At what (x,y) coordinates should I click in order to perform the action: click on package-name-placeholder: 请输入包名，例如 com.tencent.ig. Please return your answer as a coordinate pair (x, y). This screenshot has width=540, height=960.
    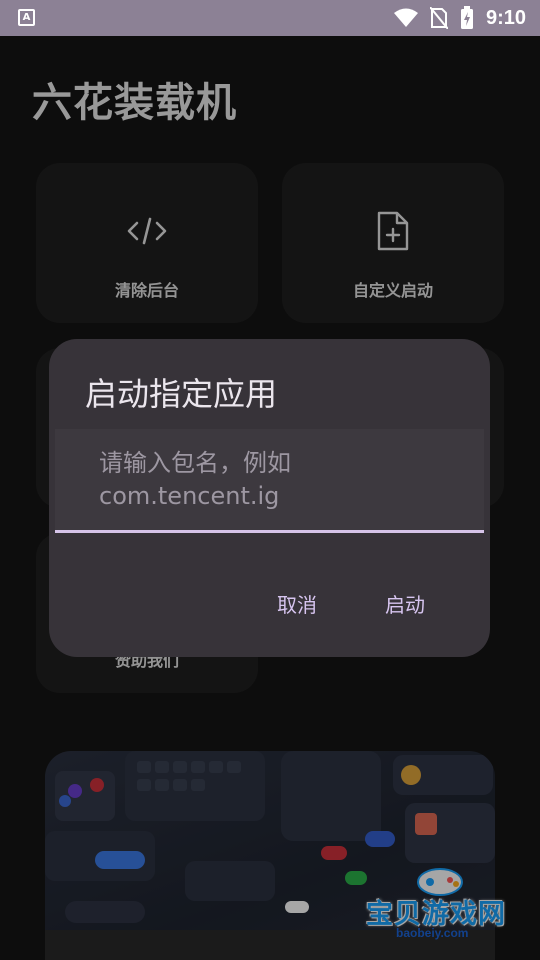
    Looking at the image, I should click on (195, 479).